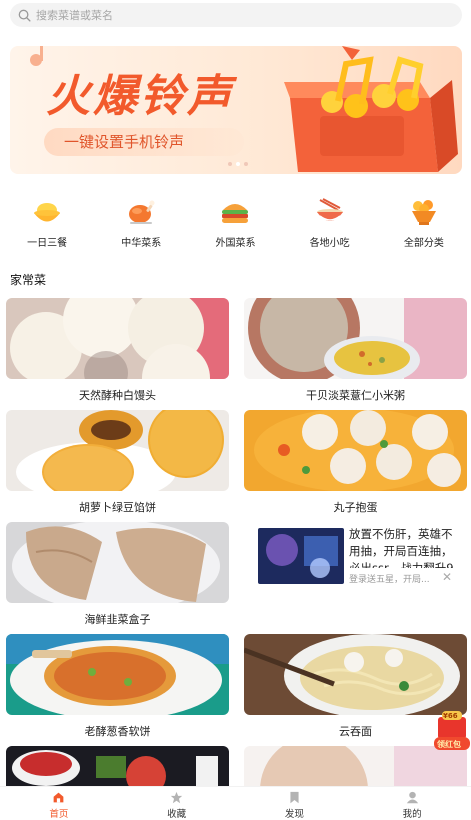 Image resolution: width=471 pixels, height=820 pixels. Describe the element at coordinates (412, 797) in the screenshot. I see `user-icon` at that location.